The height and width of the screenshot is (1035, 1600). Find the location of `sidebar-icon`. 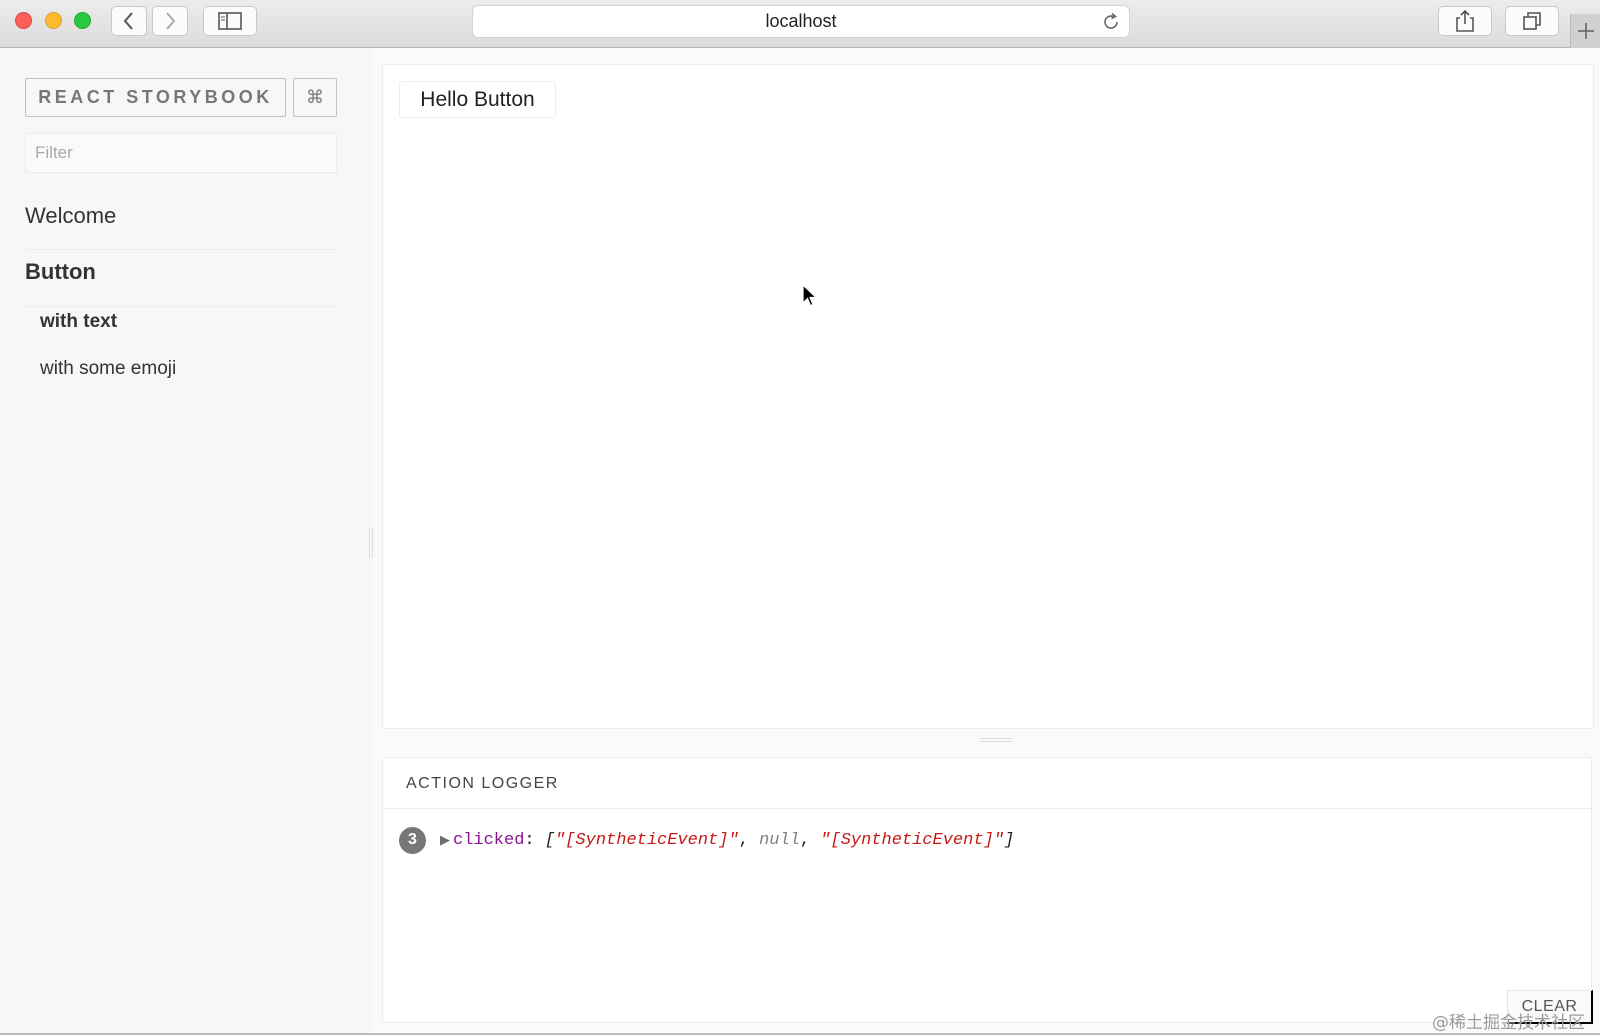

sidebar-icon is located at coordinates (230, 21).